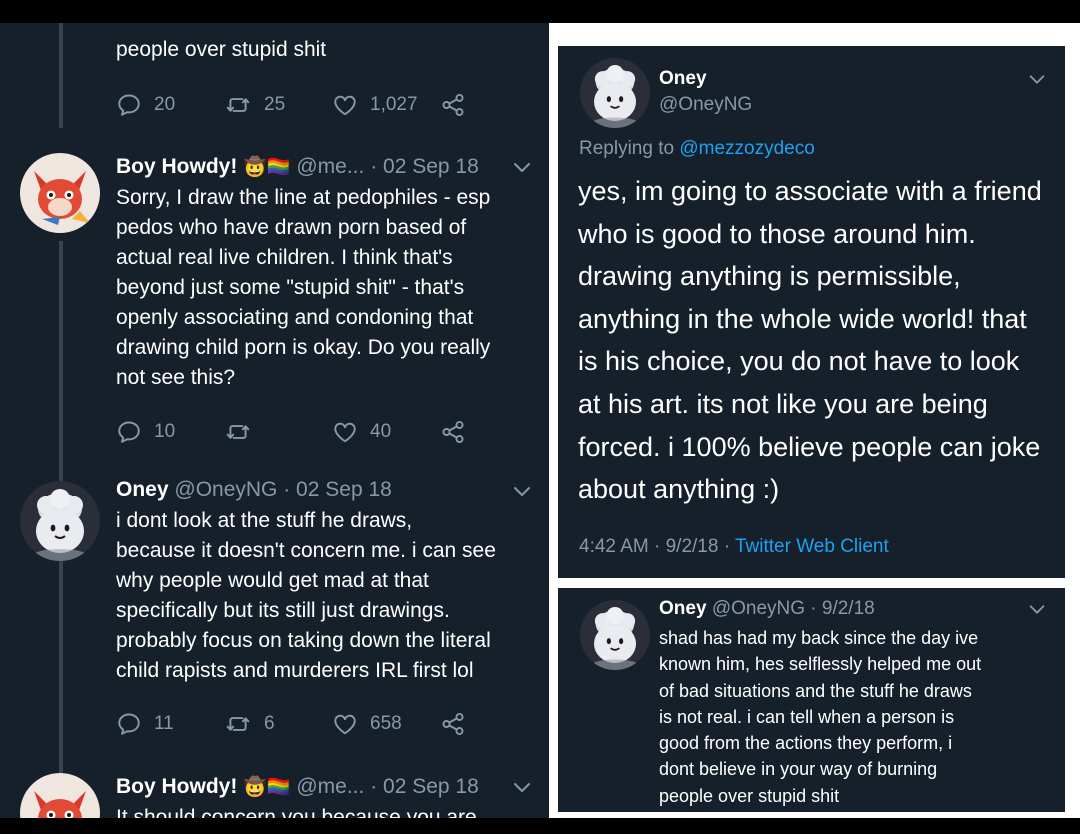  What do you see at coordinates (295, 317) in the screenshot?
I see `tweet-line: openly associating and condoning that` at bounding box center [295, 317].